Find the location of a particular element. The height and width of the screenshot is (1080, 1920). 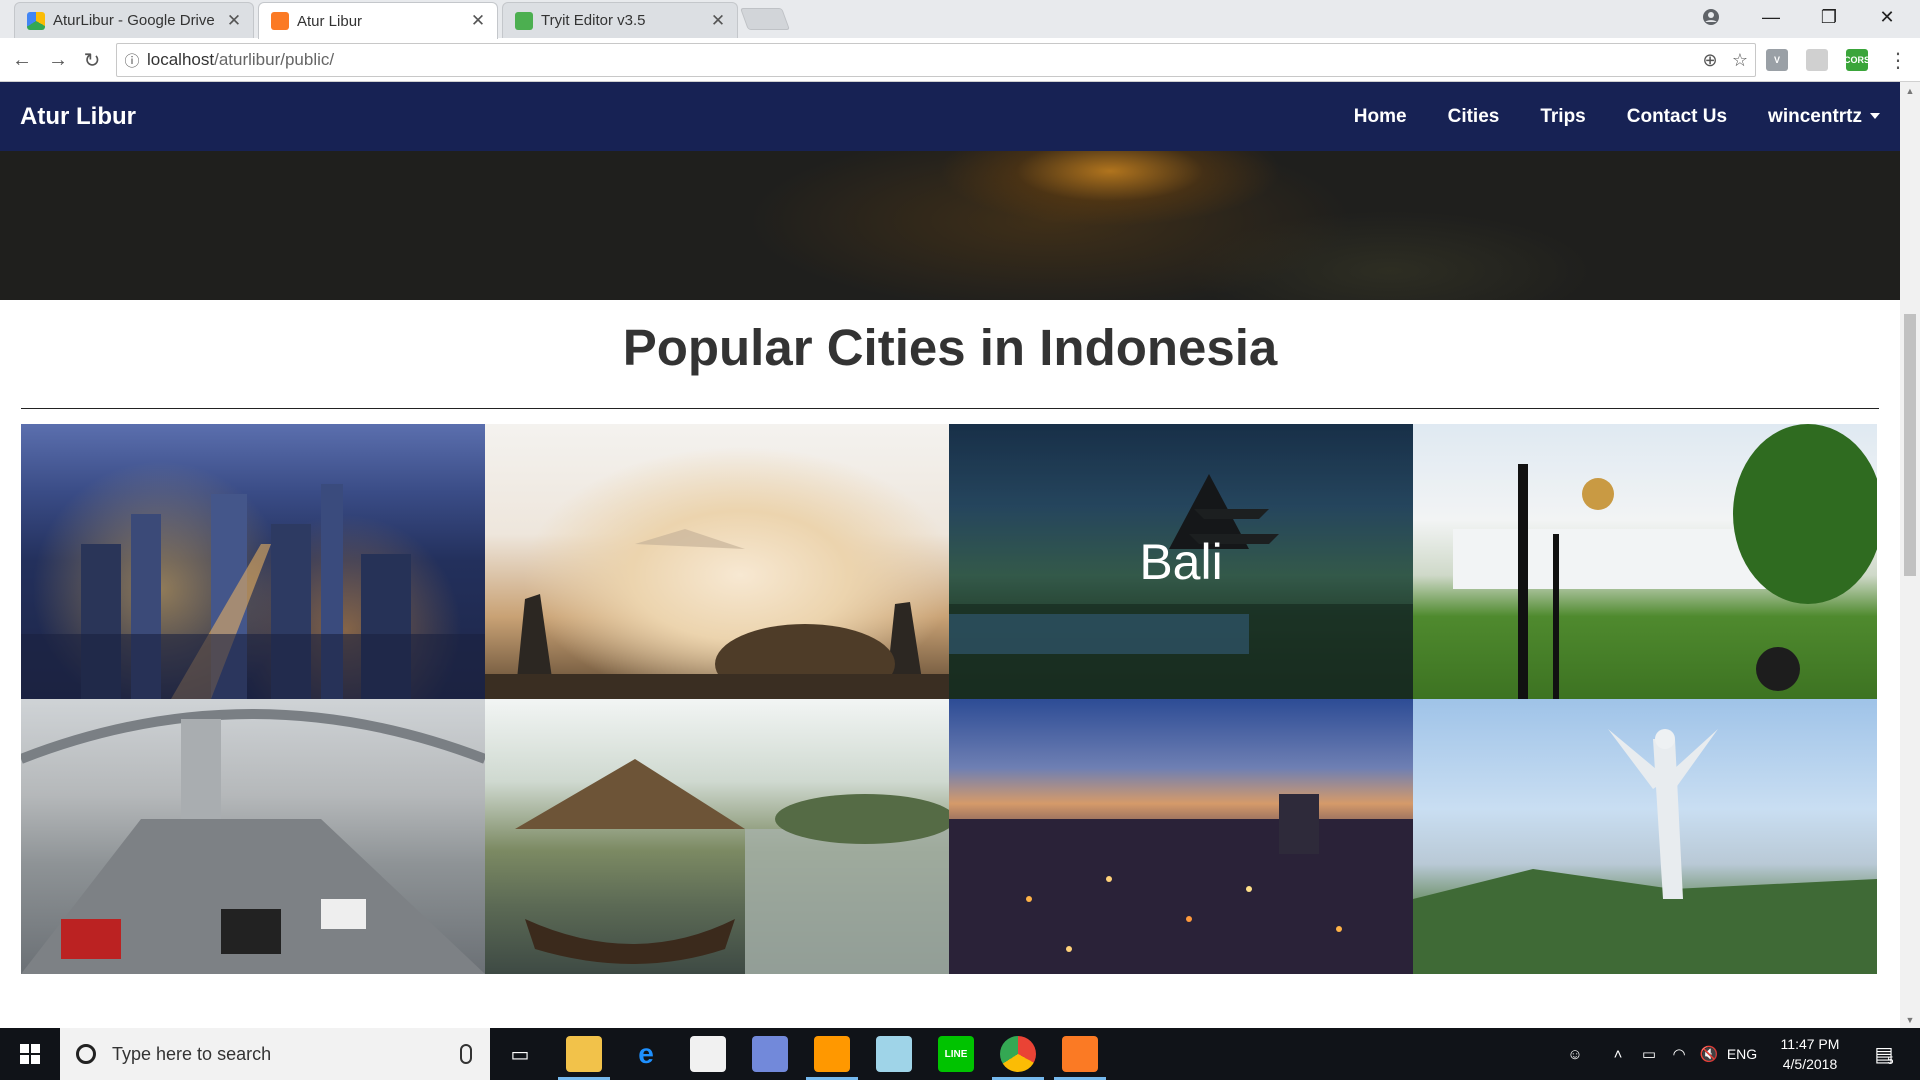

taskbar-search: Type here to search is located at coordinates (275, 1054).